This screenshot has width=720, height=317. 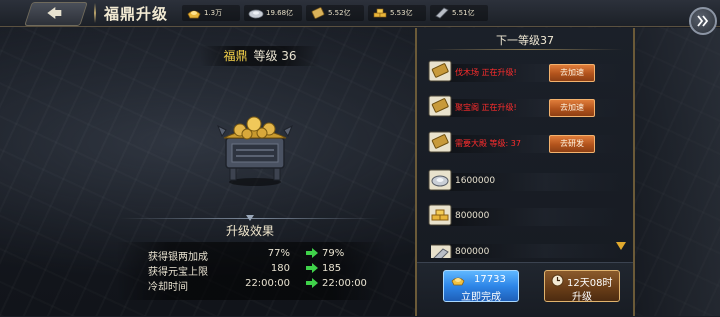 I want to click on scroll-down-icon, so click(x=621, y=246).